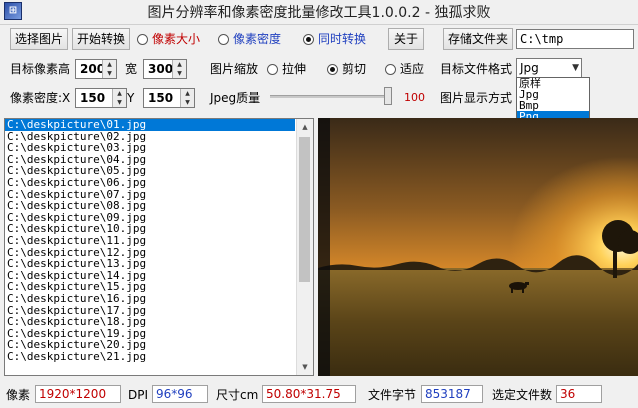  Describe the element at coordinates (176, 39) in the screenshot. I see `radio-pixel-size-label: 像素大小` at that location.